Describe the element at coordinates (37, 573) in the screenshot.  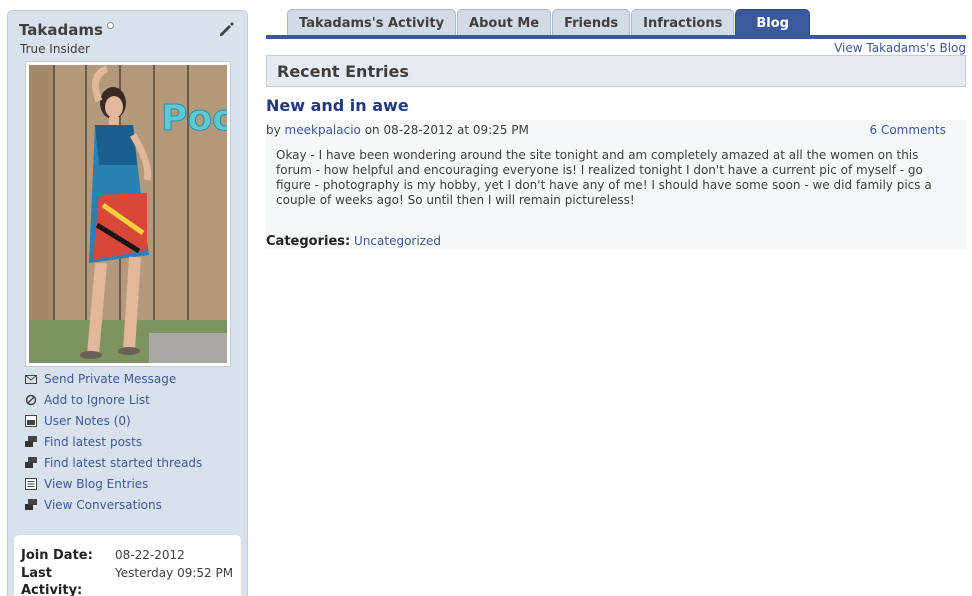
I see `last-activity-label-line1: Last` at that location.